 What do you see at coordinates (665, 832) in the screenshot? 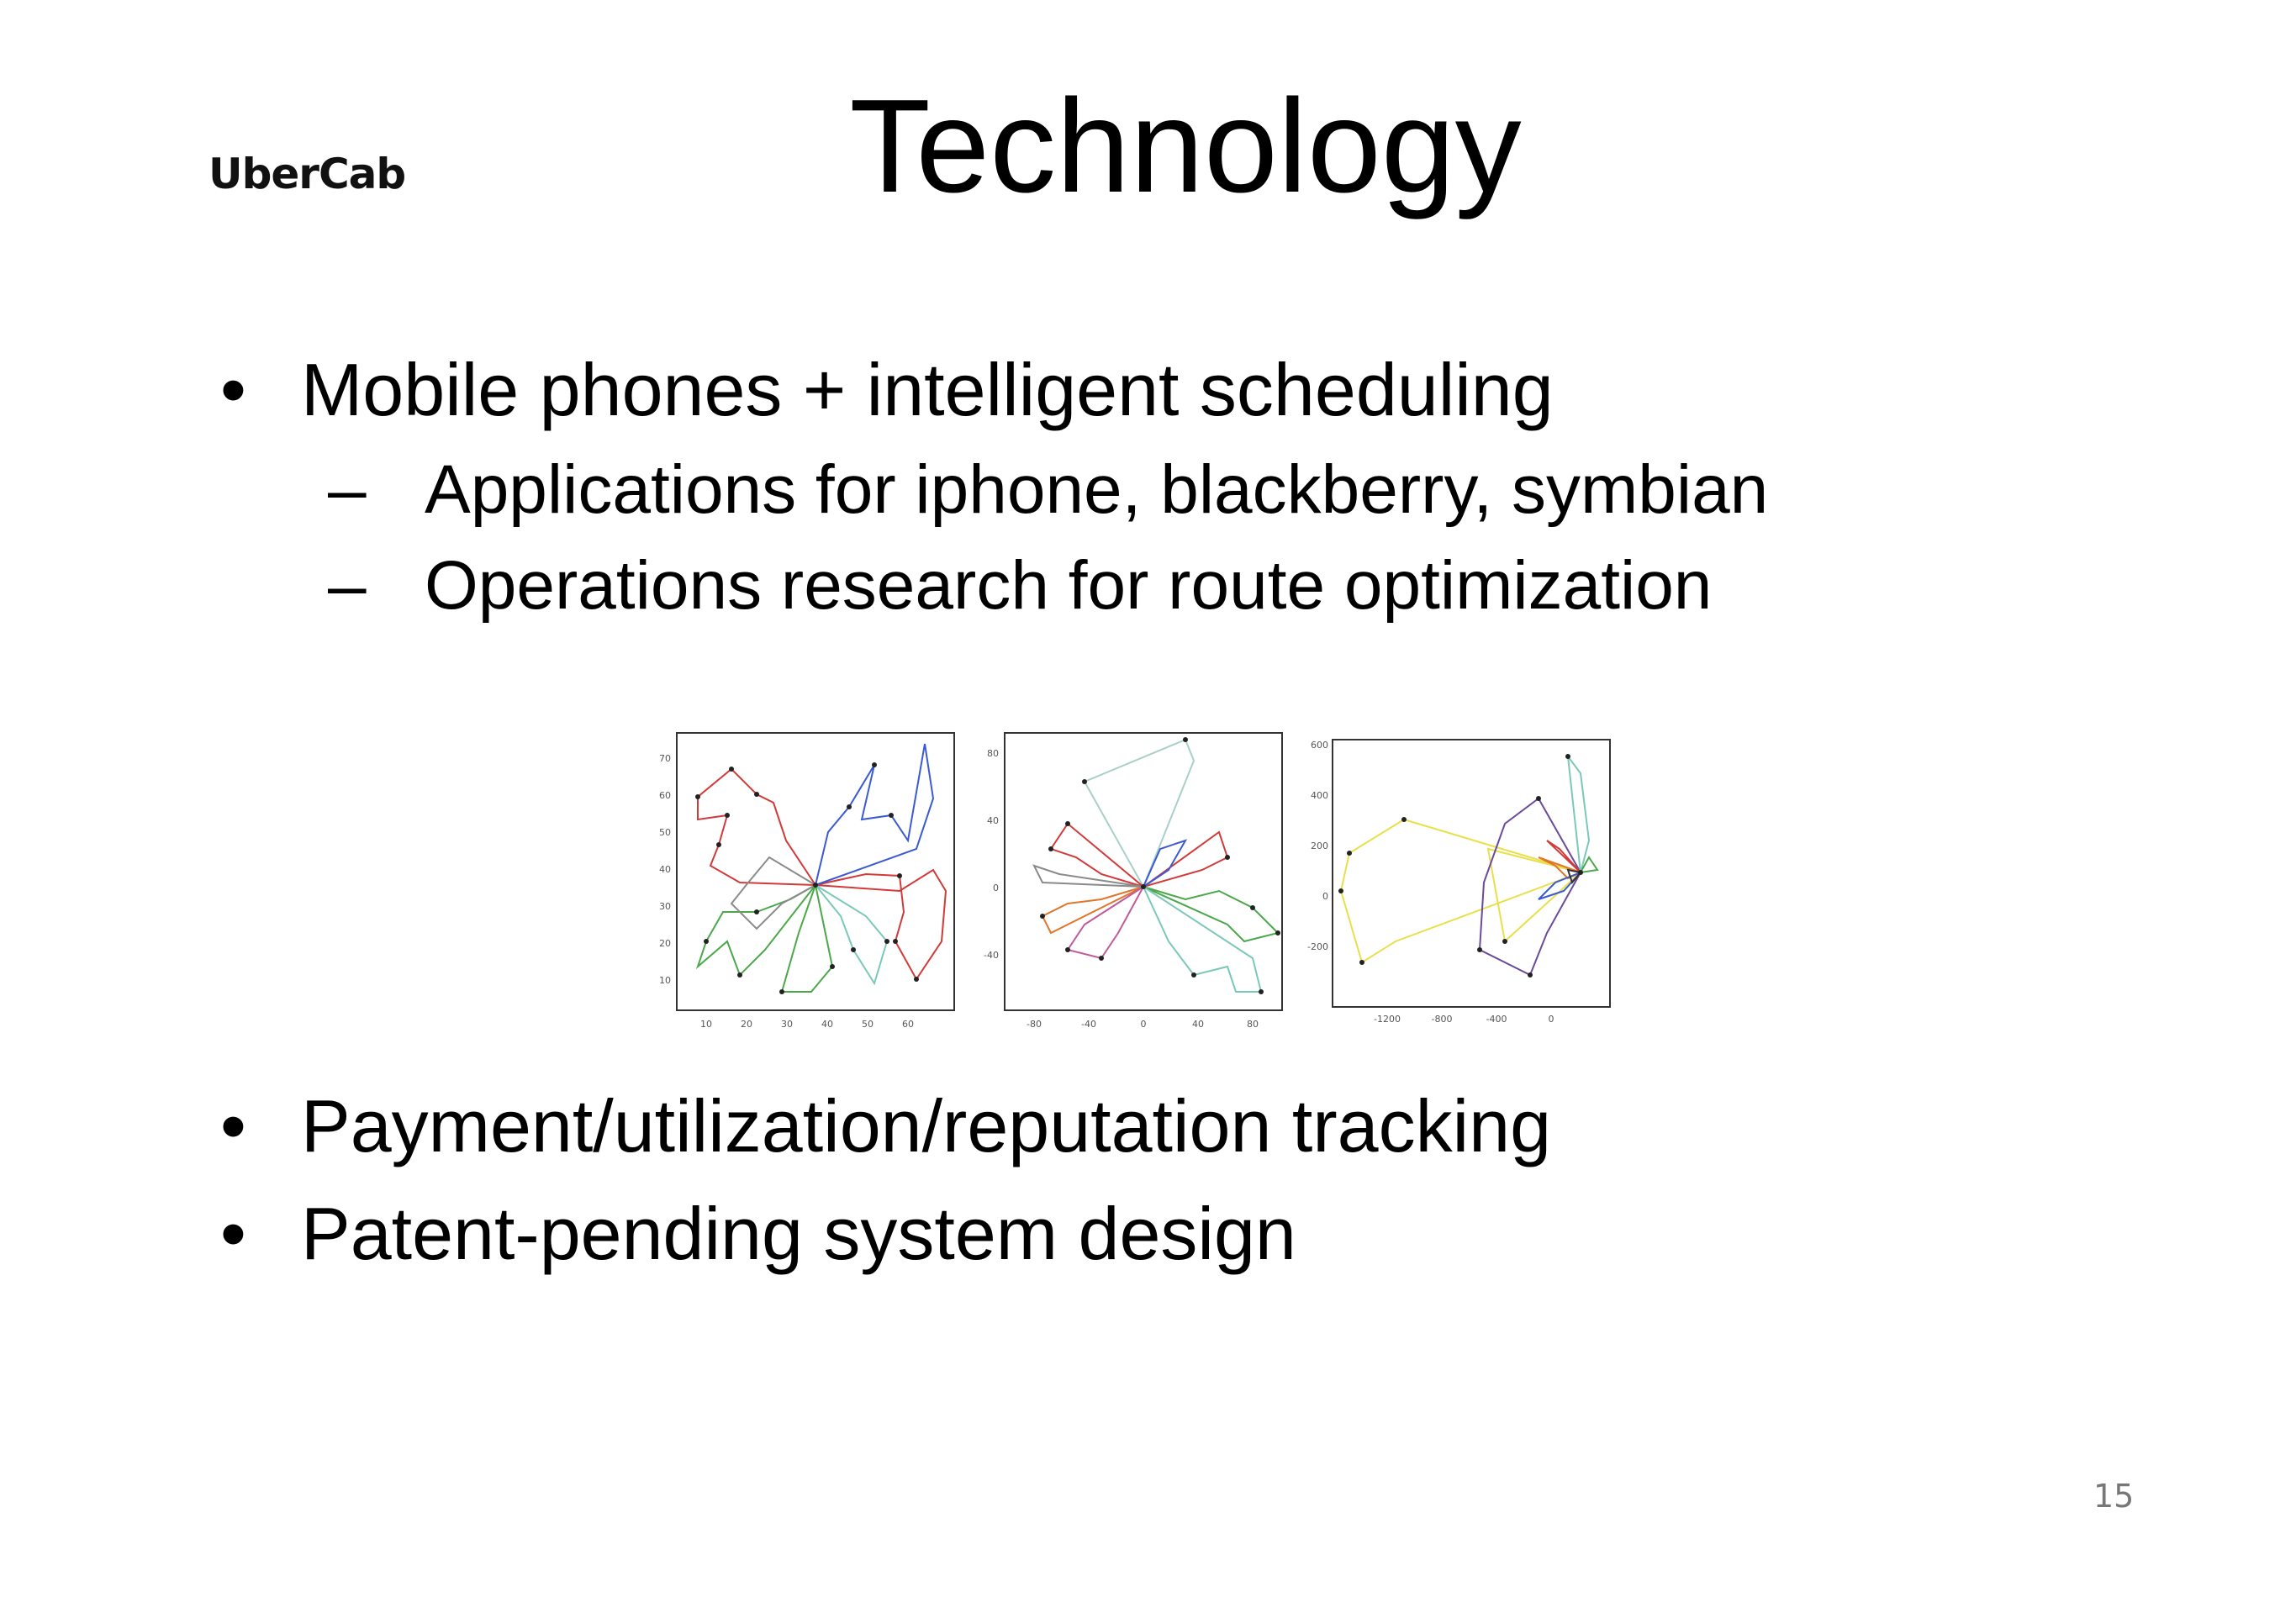
I see `y-tick: 50` at bounding box center [665, 832].